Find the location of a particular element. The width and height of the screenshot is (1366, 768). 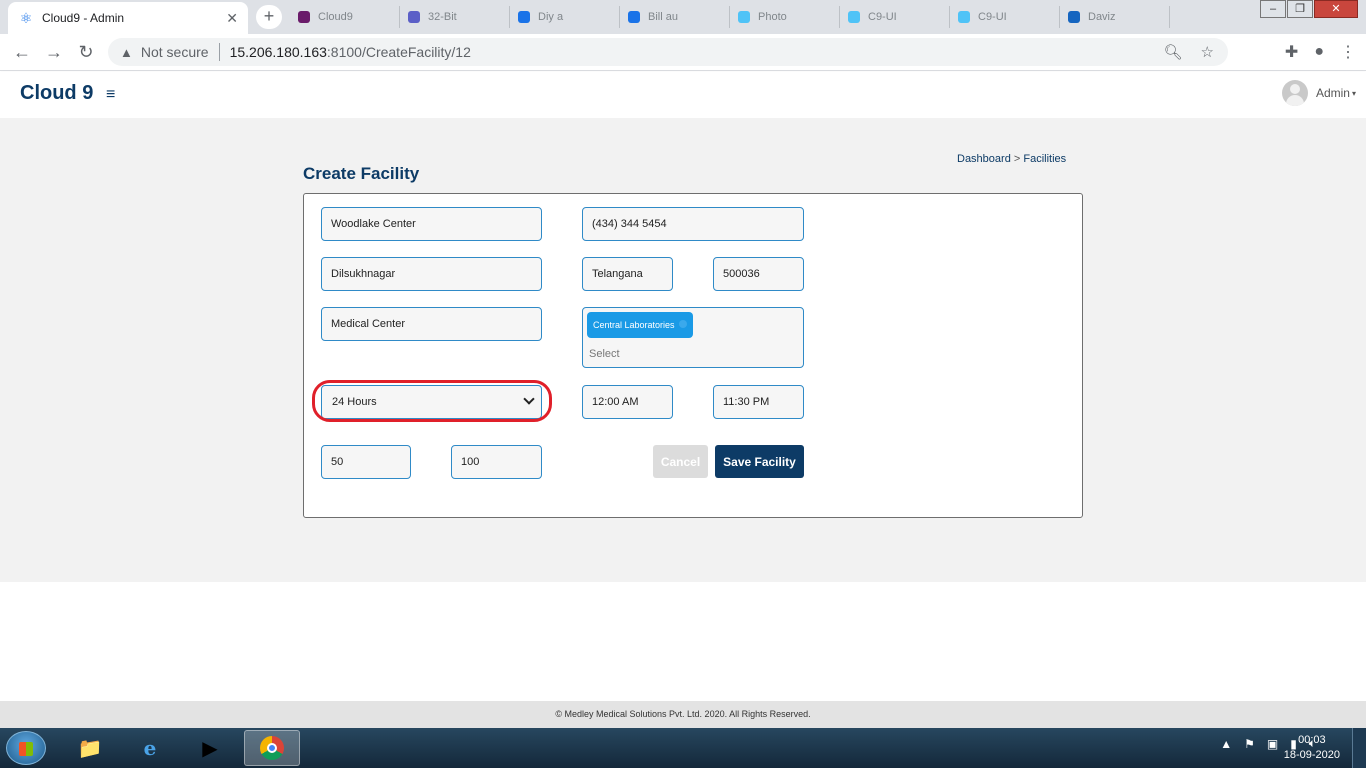

os-taskbar: 📁 e ▶ ▲ ⚑ ▣ ▮ 🔈︎ 00:03 18-09-2020 is located at coordinates (683, 748).